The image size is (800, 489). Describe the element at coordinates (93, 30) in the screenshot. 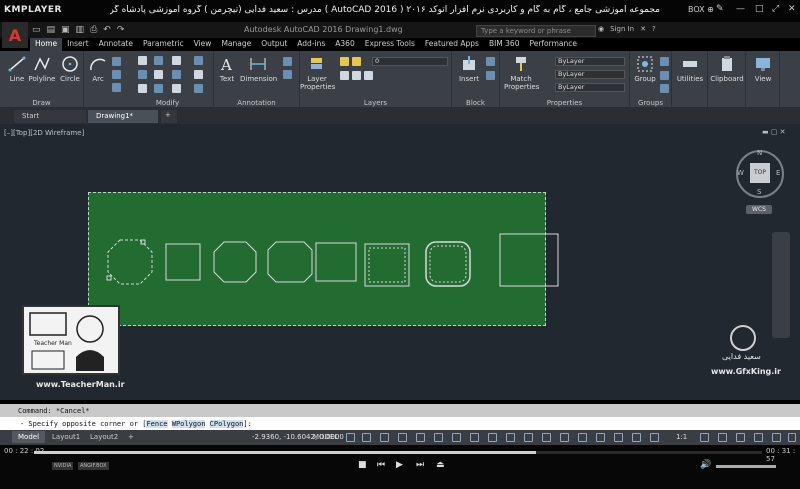

I see `plot-icon: ⎙` at that location.